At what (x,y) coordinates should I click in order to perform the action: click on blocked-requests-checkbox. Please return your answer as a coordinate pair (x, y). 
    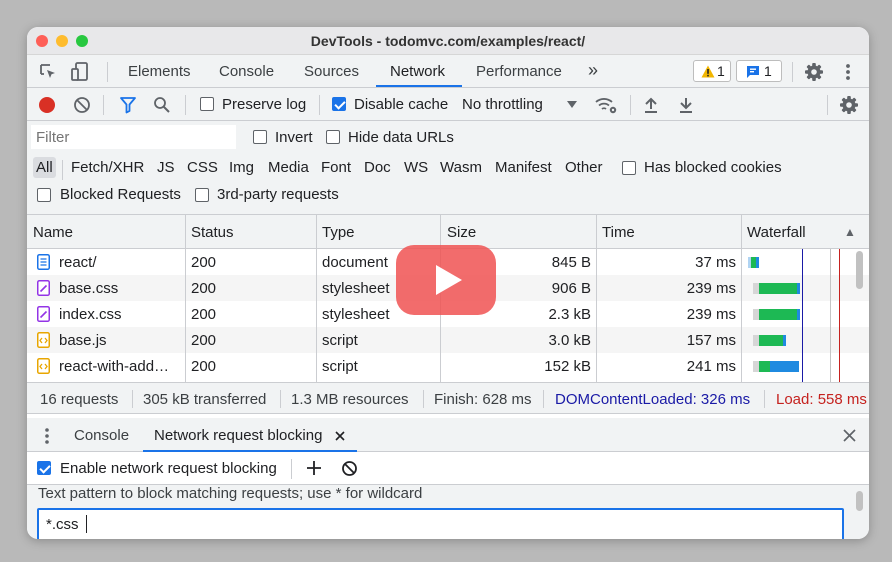
    Looking at the image, I should click on (44, 195).